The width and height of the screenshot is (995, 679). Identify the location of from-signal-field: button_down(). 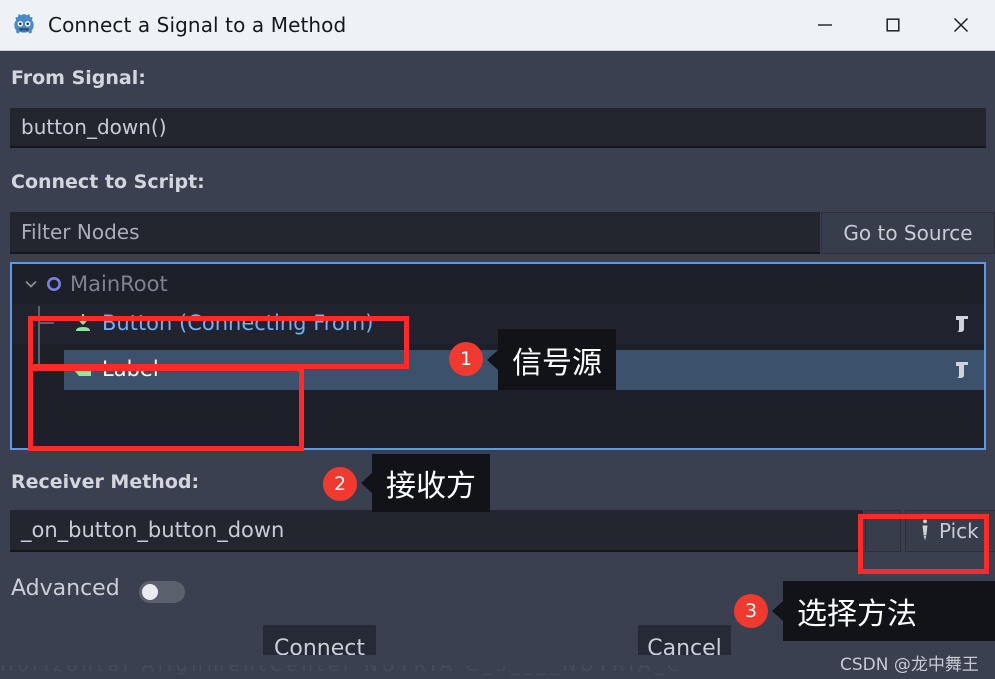
(498, 128).